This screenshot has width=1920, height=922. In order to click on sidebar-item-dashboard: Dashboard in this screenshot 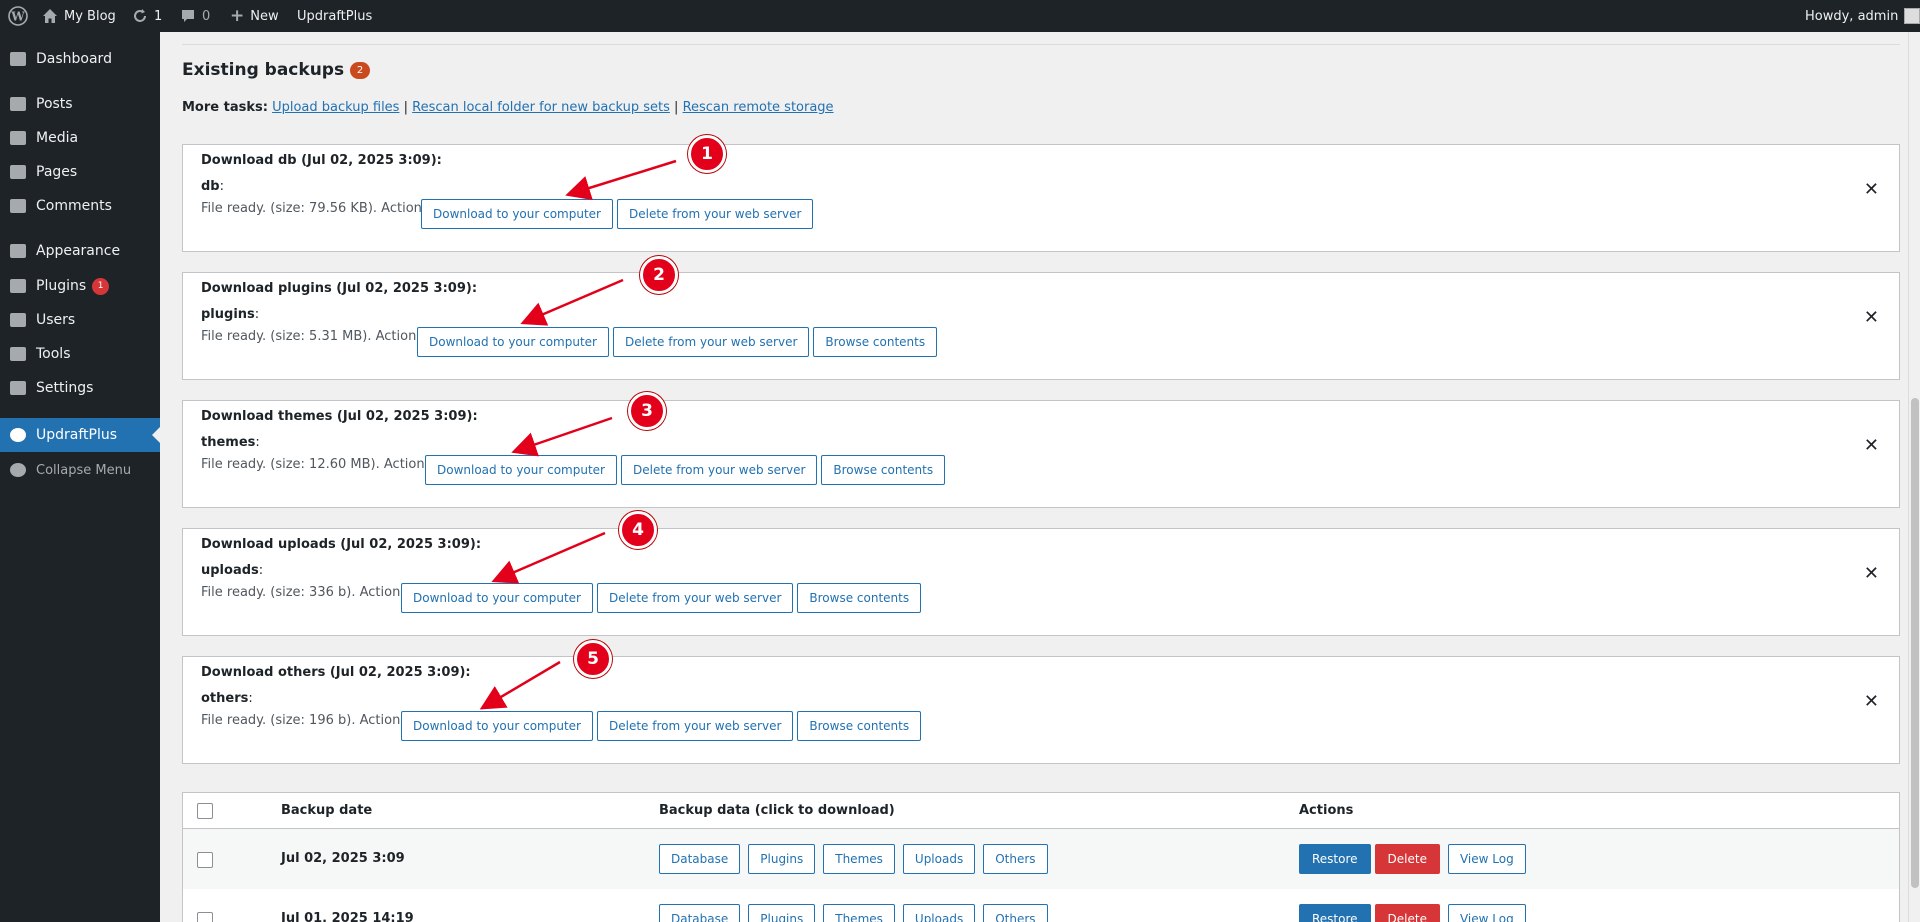, I will do `click(80, 59)`.